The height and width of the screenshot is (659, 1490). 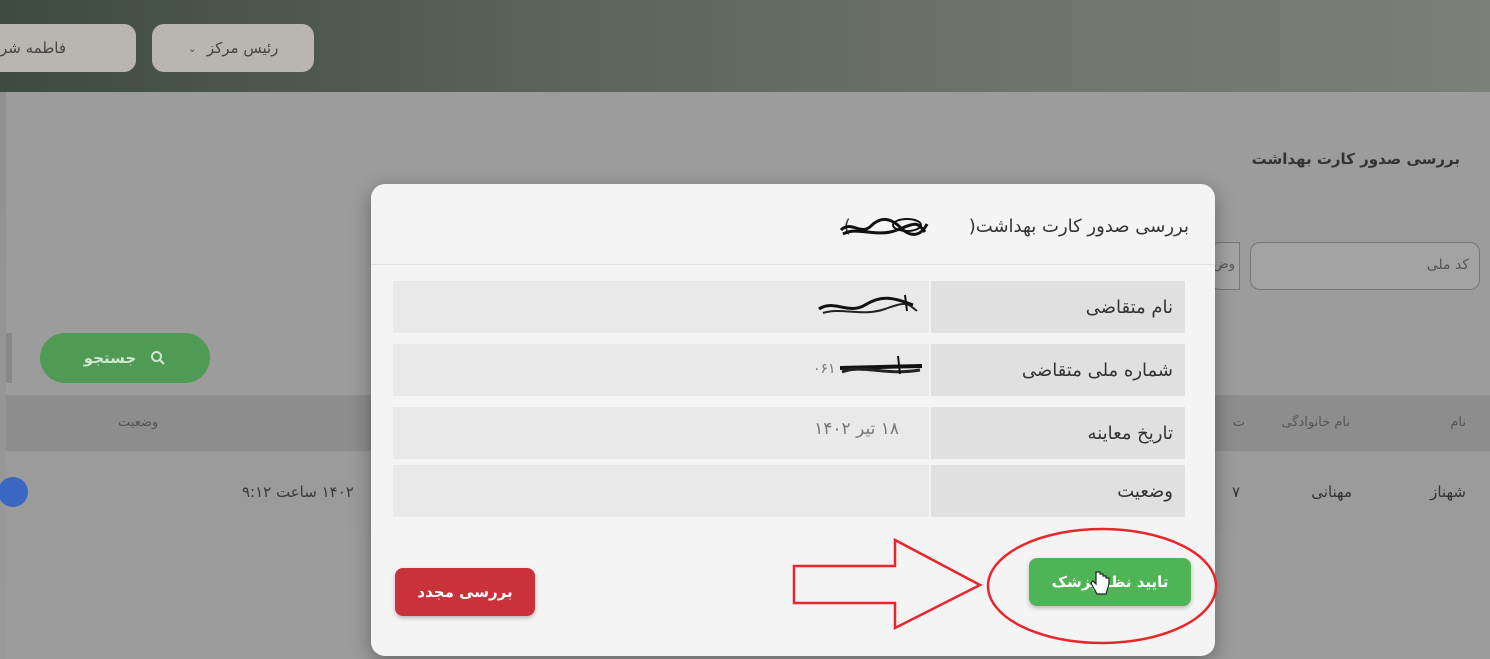 I want to click on approve-button-label: تایید نظر پزشک, so click(x=1110, y=582).